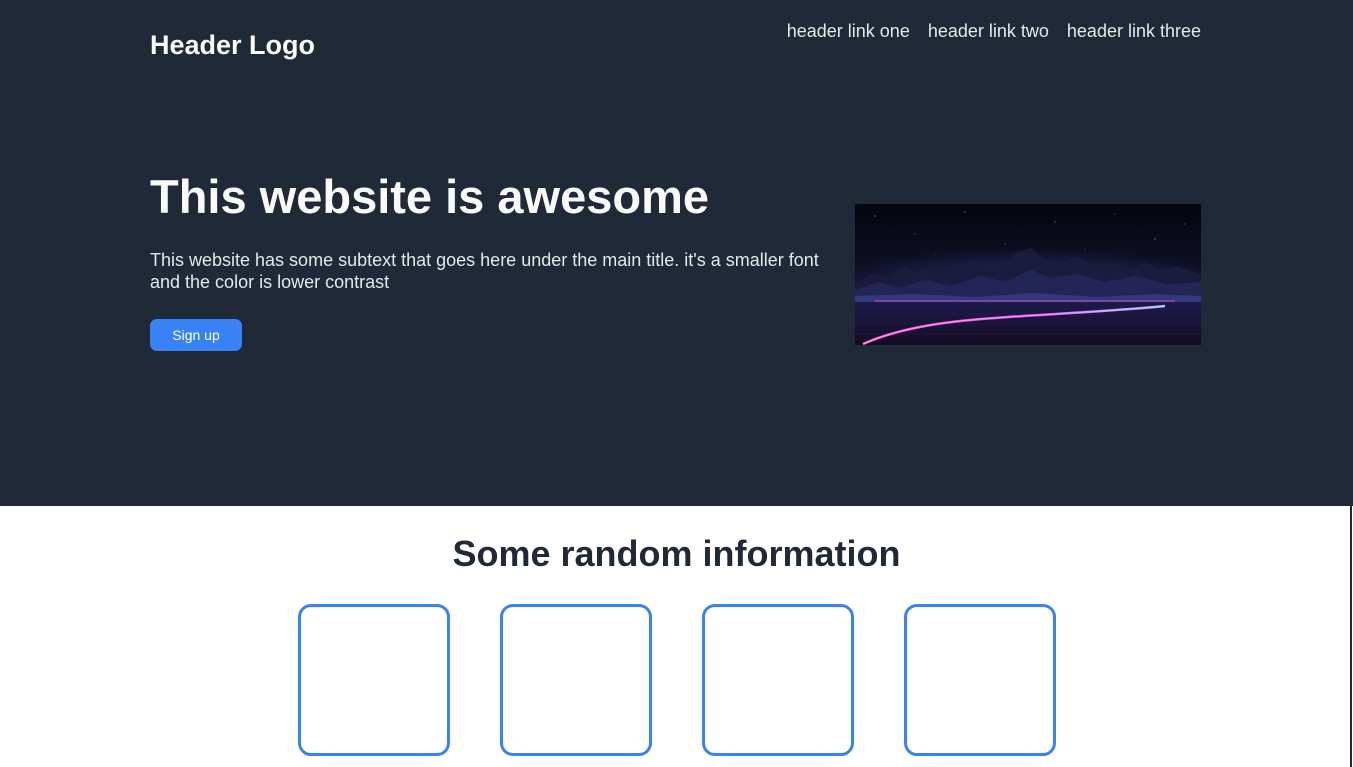  What do you see at coordinates (676, 553) in the screenshot?
I see `section-title: Some random information` at bounding box center [676, 553].